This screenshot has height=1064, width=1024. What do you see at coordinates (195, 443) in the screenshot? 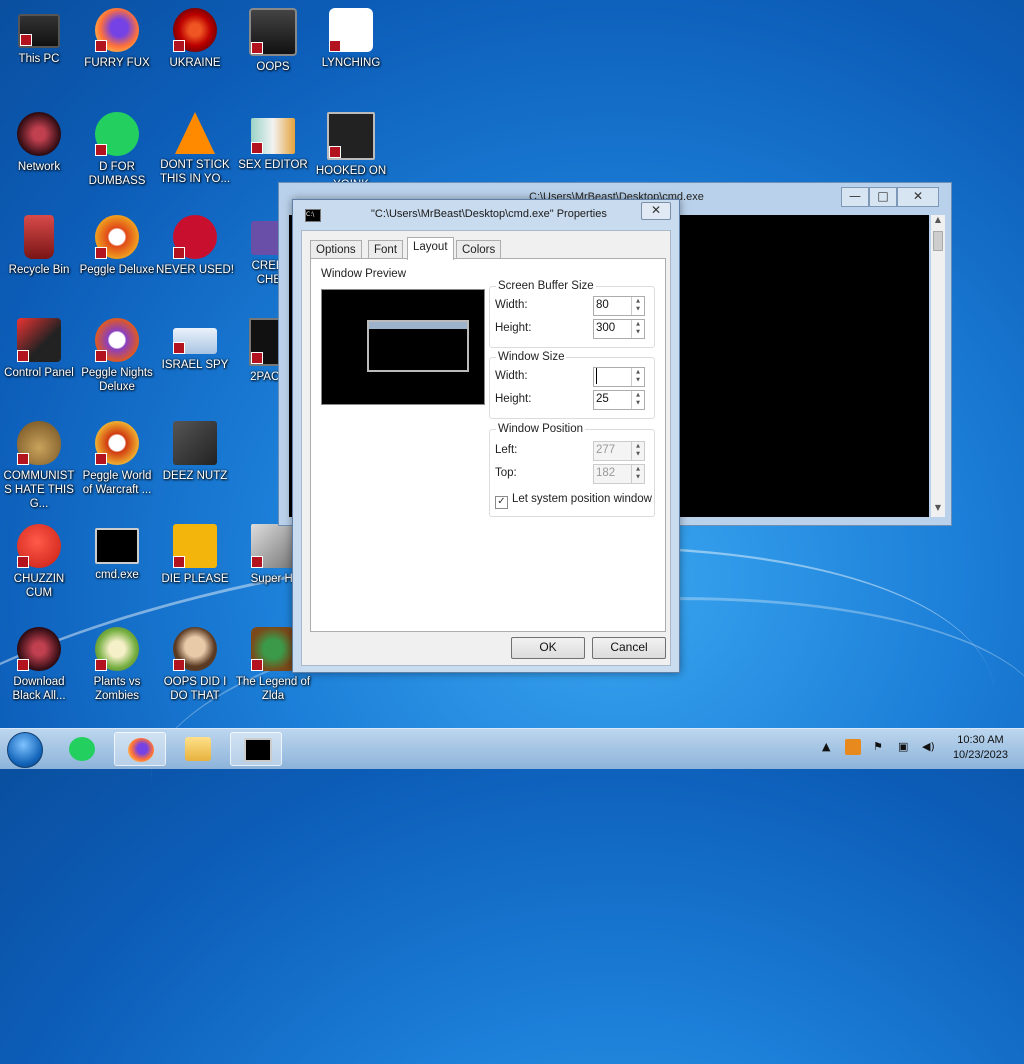
I see `stacked-windows-icon` at bounding box center [195, 443].